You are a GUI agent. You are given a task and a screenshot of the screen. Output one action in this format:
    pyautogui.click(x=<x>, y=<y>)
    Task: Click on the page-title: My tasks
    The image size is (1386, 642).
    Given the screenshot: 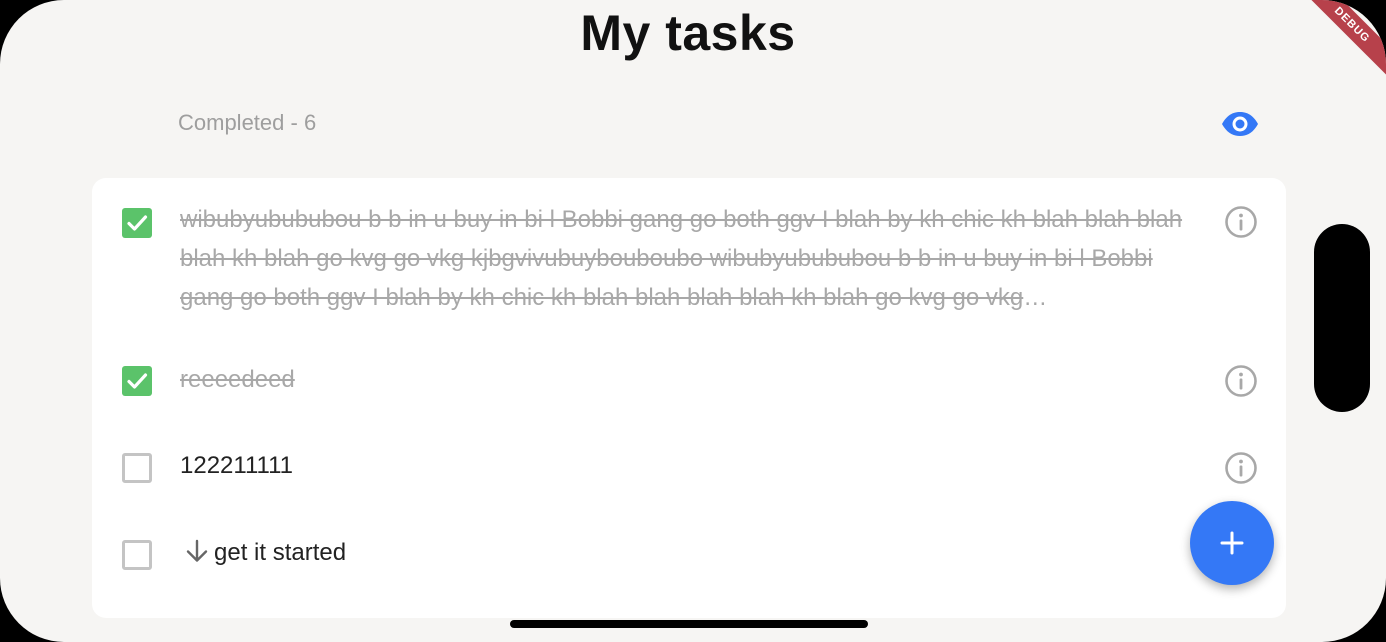 What is the action you would take?
    pyautogui.click(x=688, y=33)
    